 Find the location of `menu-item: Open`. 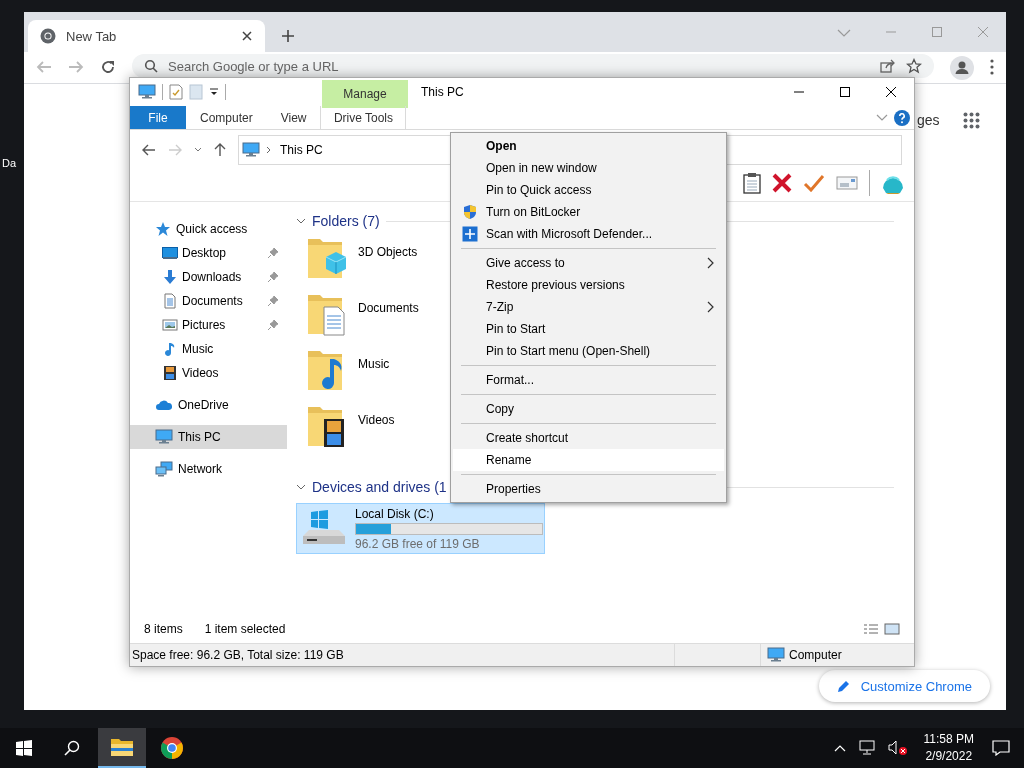

menu-item: Open is located at coordinates (588, 146).